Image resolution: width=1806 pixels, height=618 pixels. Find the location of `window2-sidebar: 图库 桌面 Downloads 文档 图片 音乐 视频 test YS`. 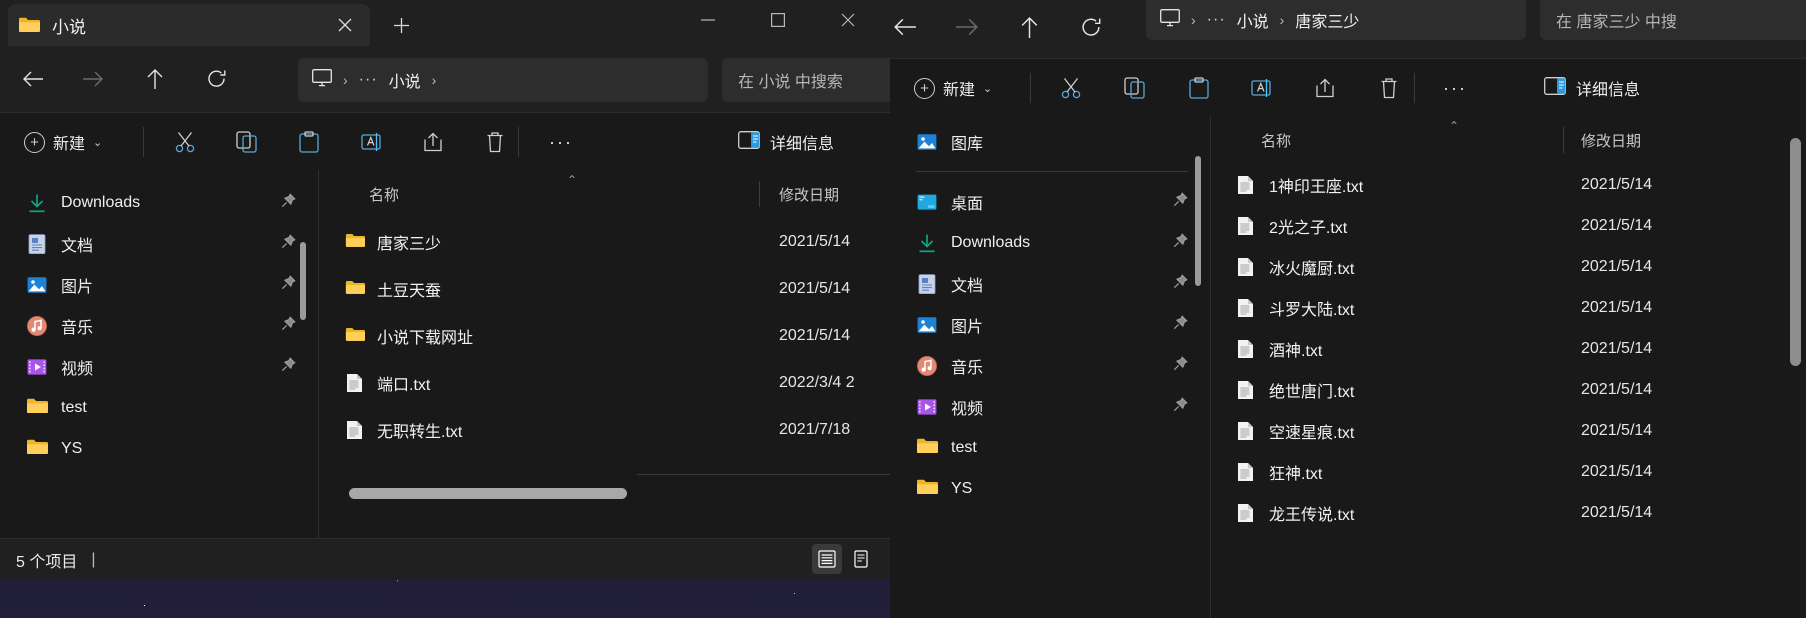

window2-sidebar: 图库 桌面 Downloads 文档 图片 音乐 视频 test YS is located at coordinates (1050, 367).